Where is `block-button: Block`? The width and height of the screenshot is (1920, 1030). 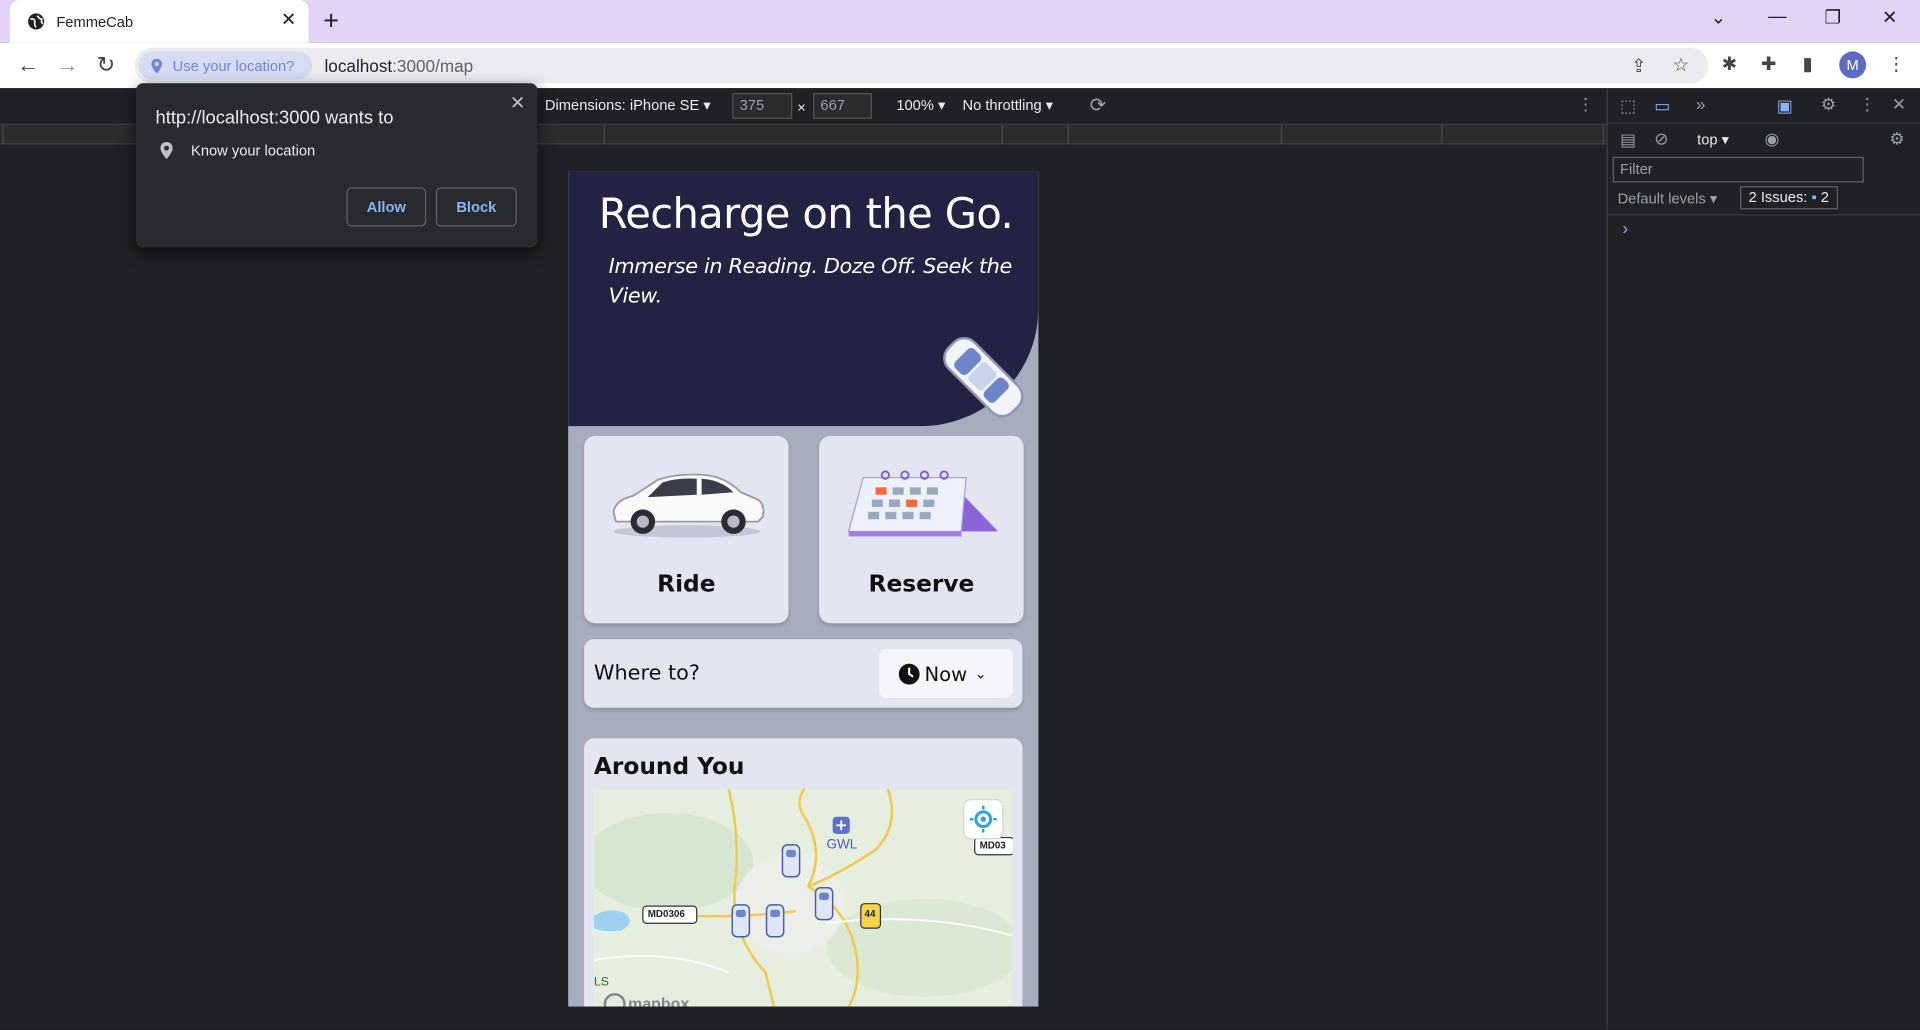 block-button: Block is located at coordinates (476, 207).